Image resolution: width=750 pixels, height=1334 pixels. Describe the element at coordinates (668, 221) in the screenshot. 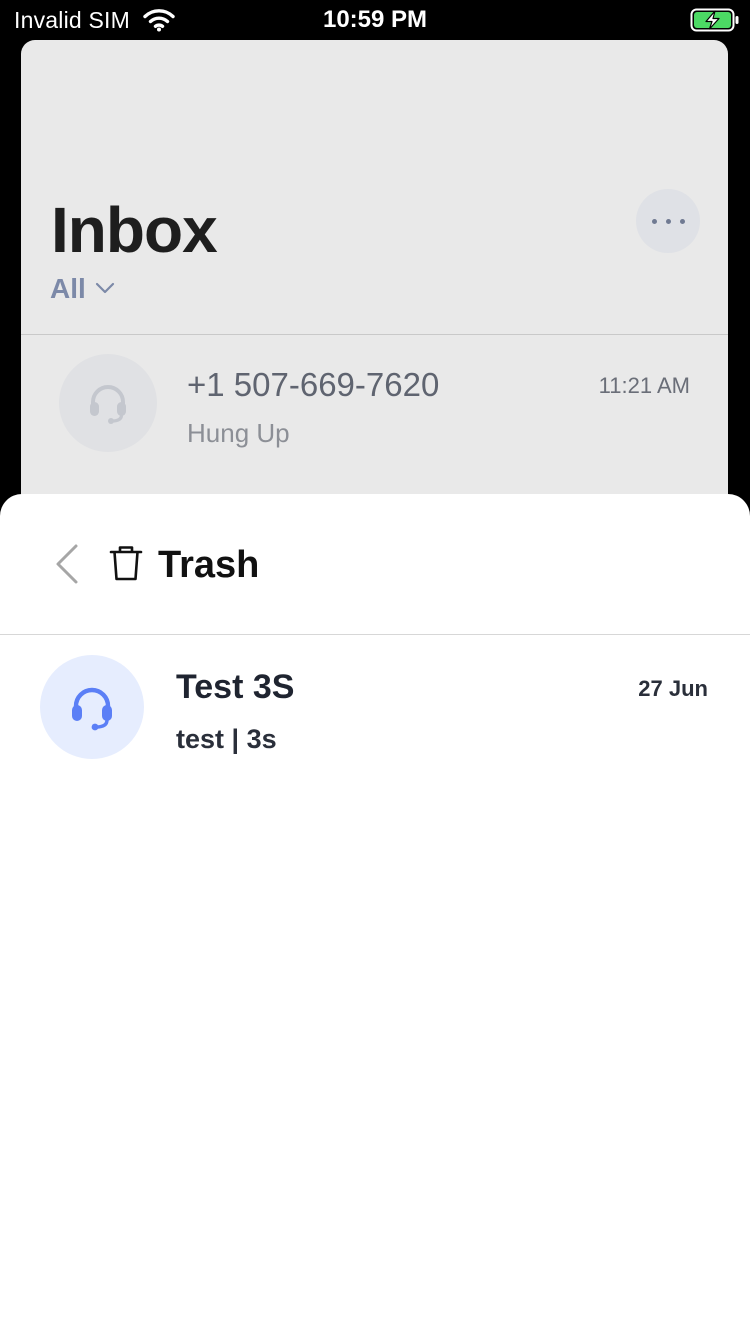

I see `more-options-button` at that location.